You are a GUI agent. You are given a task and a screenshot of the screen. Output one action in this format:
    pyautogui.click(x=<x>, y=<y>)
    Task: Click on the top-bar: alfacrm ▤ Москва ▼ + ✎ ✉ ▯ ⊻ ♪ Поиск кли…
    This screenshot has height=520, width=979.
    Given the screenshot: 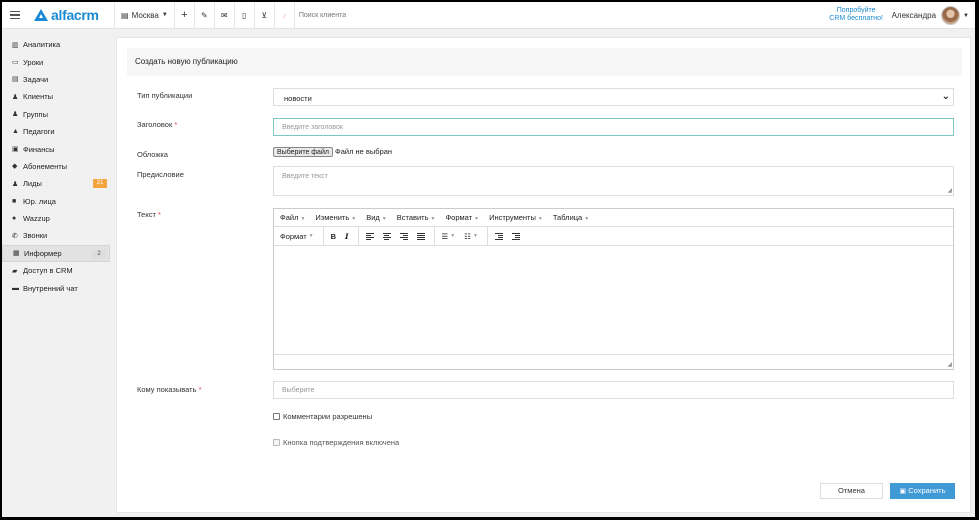 What is the action you would take?
    pyautogui.click(x=488, y=15)
    